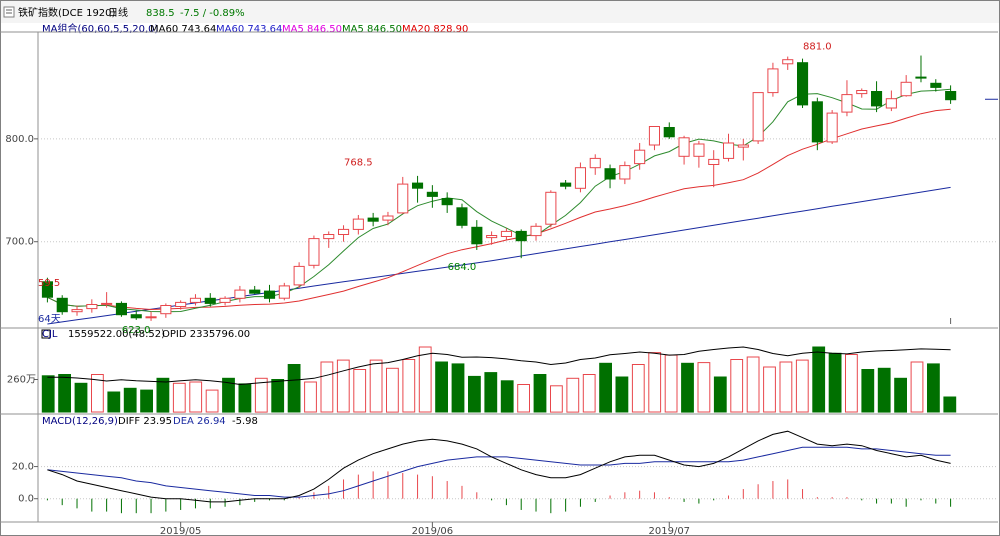  I want to click on edge-label-high: 59.5, so click(49, 283).